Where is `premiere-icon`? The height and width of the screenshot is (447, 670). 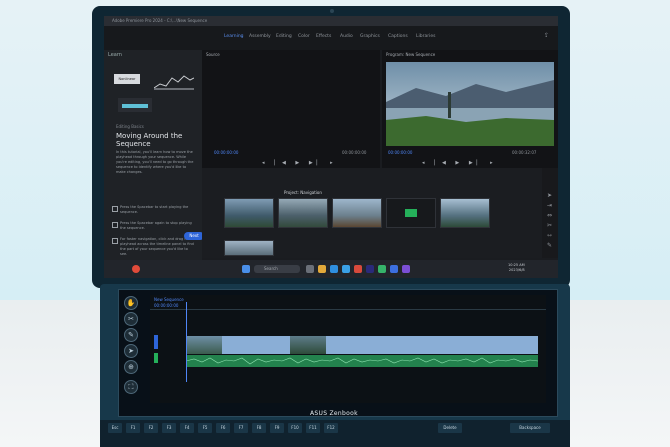 premiere-icon is located at coordinates (370, 269).